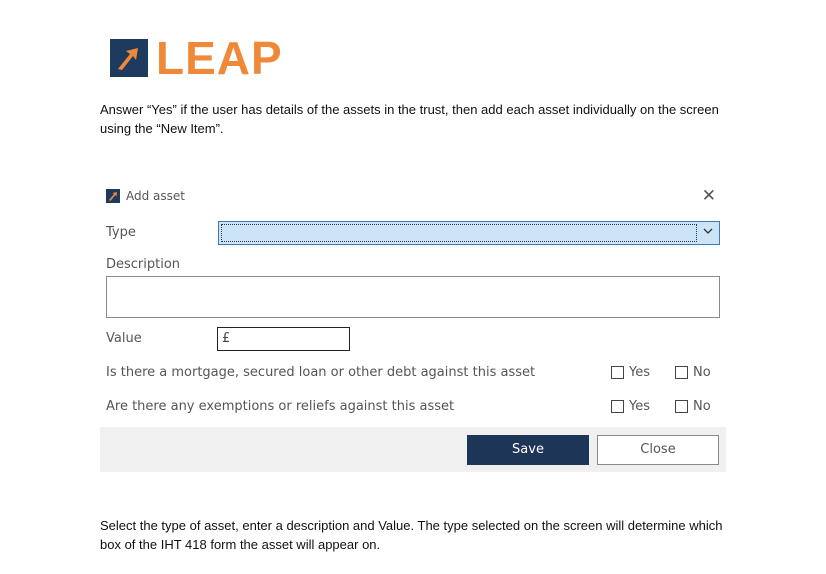 The width and height of the screenshot is (826, 574). I want to click on close-icon: ✕, so click(709, 196).